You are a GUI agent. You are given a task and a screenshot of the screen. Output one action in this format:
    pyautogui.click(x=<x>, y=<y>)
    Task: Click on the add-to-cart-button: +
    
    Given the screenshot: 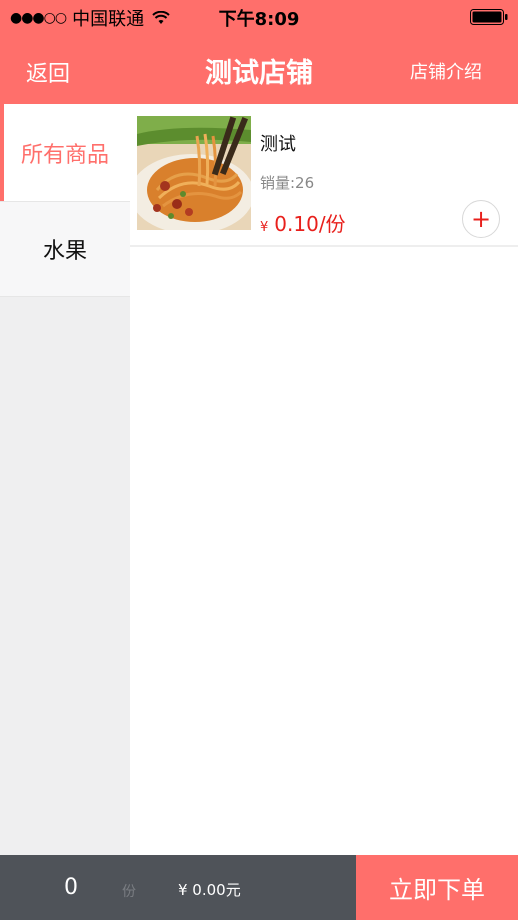 What is the action you would take?
    pyautogui.click(x=481, y=219)
    